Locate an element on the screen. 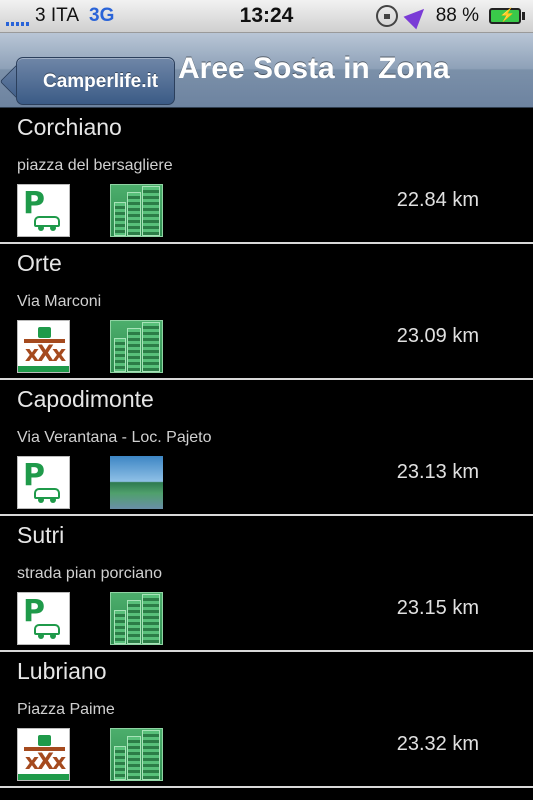 This screenshot has width=533, height=800. area-address: piazza del bersagliere is located at coordinates (95, 165).